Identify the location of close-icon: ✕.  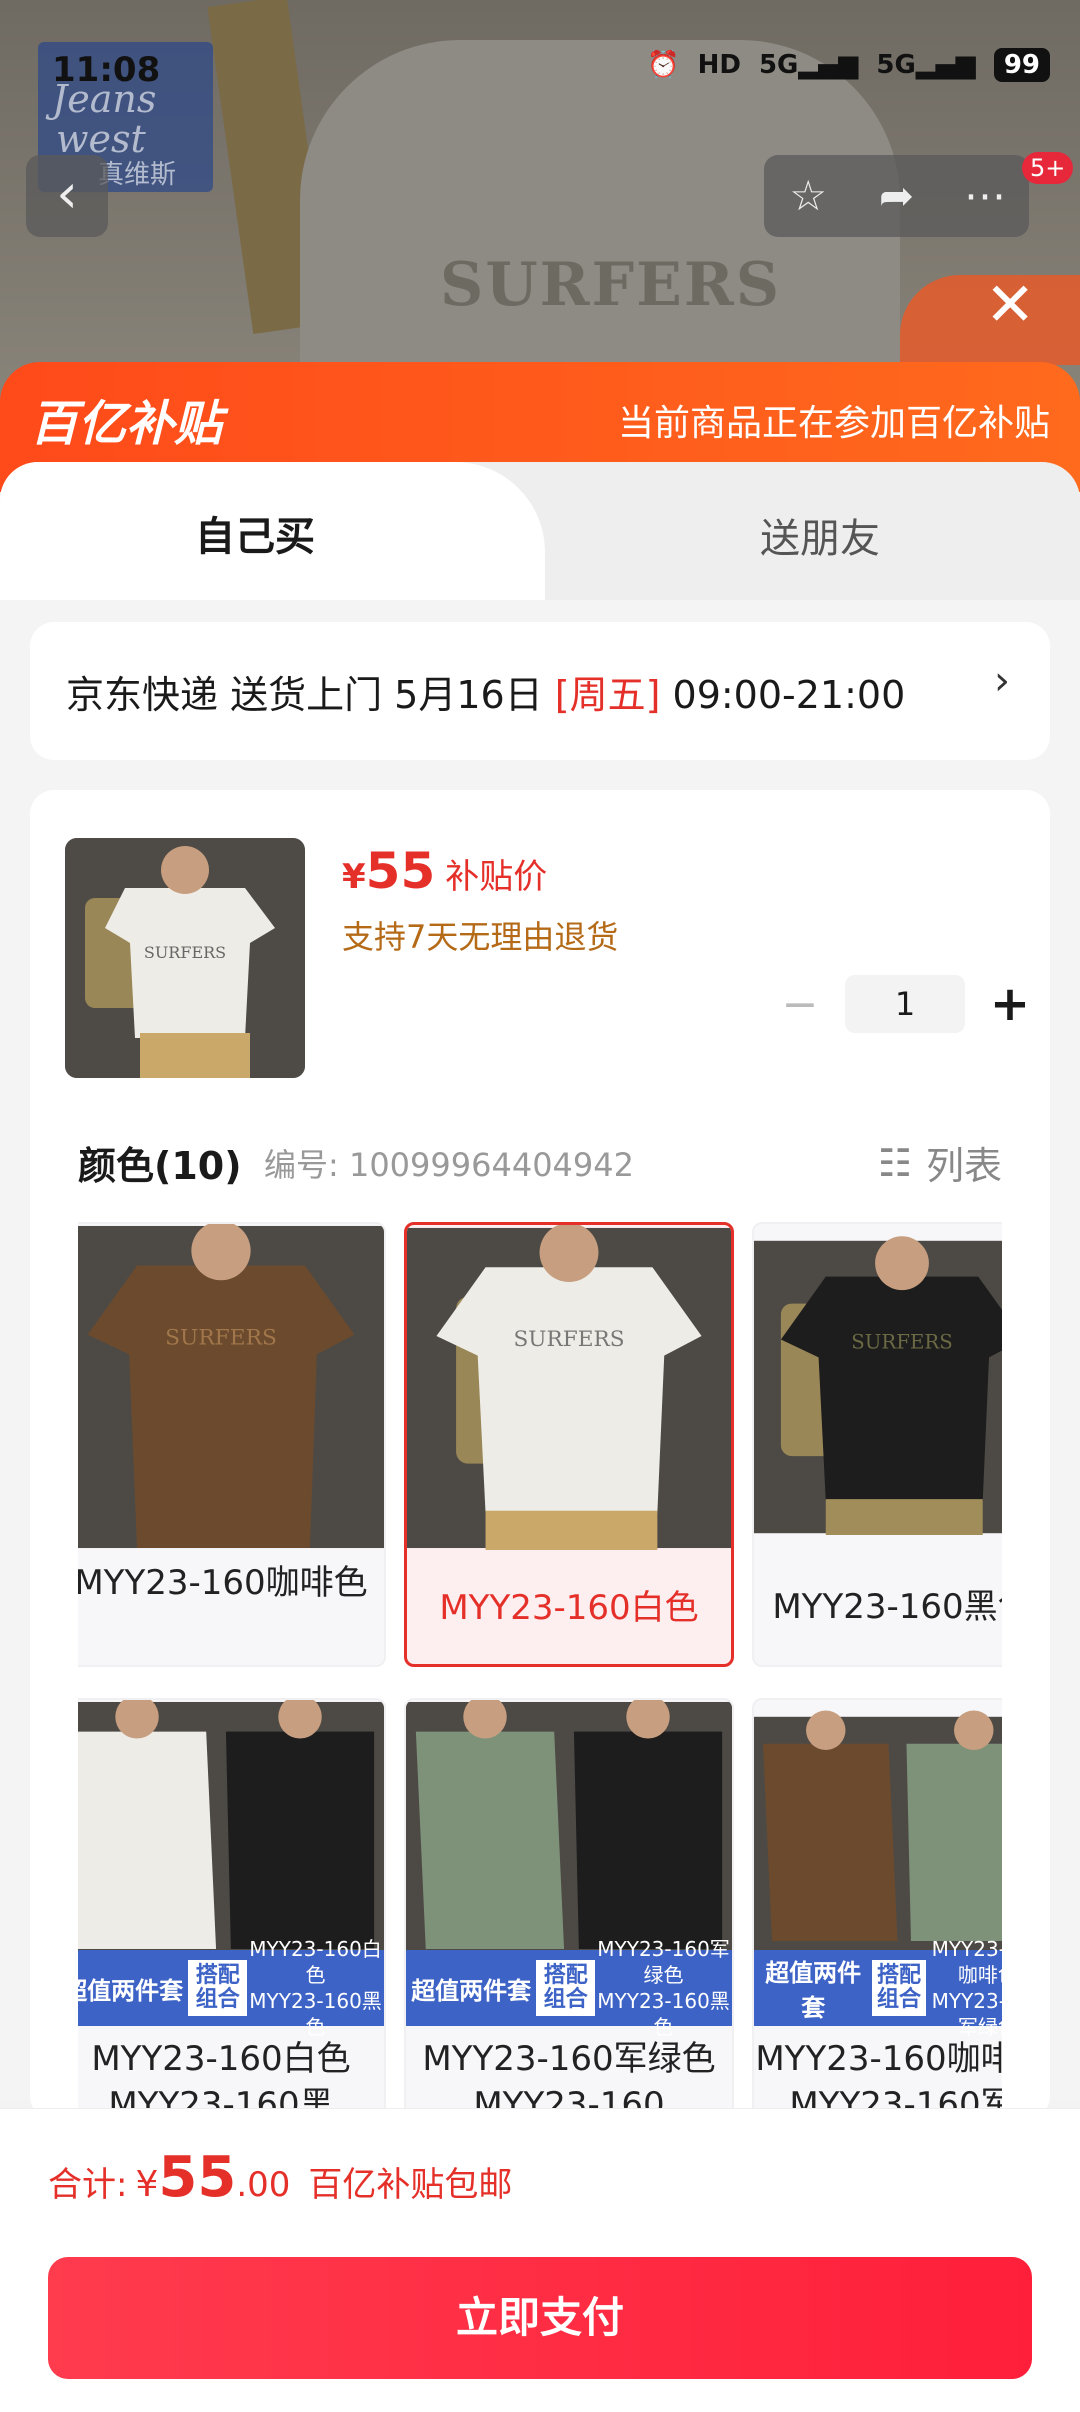
(1010, 305).